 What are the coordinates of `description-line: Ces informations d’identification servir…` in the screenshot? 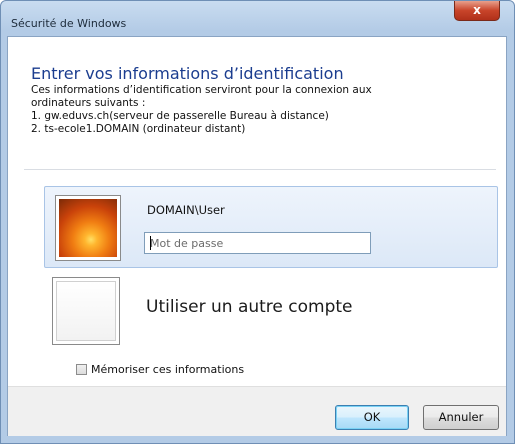 It's located at (201, 90).